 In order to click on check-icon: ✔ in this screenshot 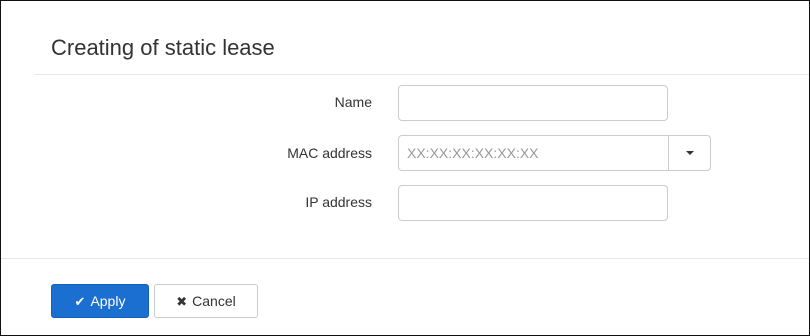, I will do `click(80, 301)`.